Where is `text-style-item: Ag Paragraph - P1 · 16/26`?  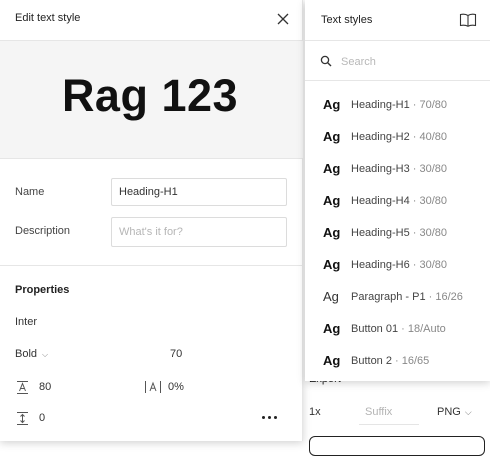 text-style-item: Ag Paragraph - P1 · 16/26 is located at coordinates (397, 296).